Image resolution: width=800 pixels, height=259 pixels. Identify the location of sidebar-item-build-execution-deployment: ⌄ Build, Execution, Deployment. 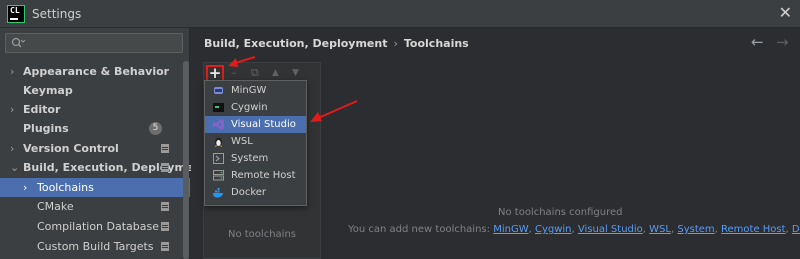
(103, 167).